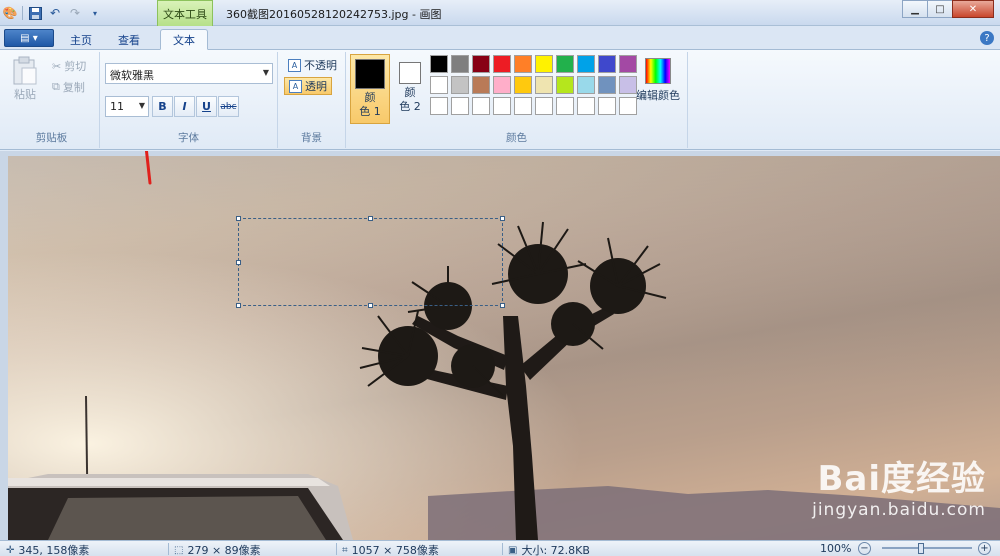  I want to click on copy-button: ⧉ 复制, so click(68, 87).